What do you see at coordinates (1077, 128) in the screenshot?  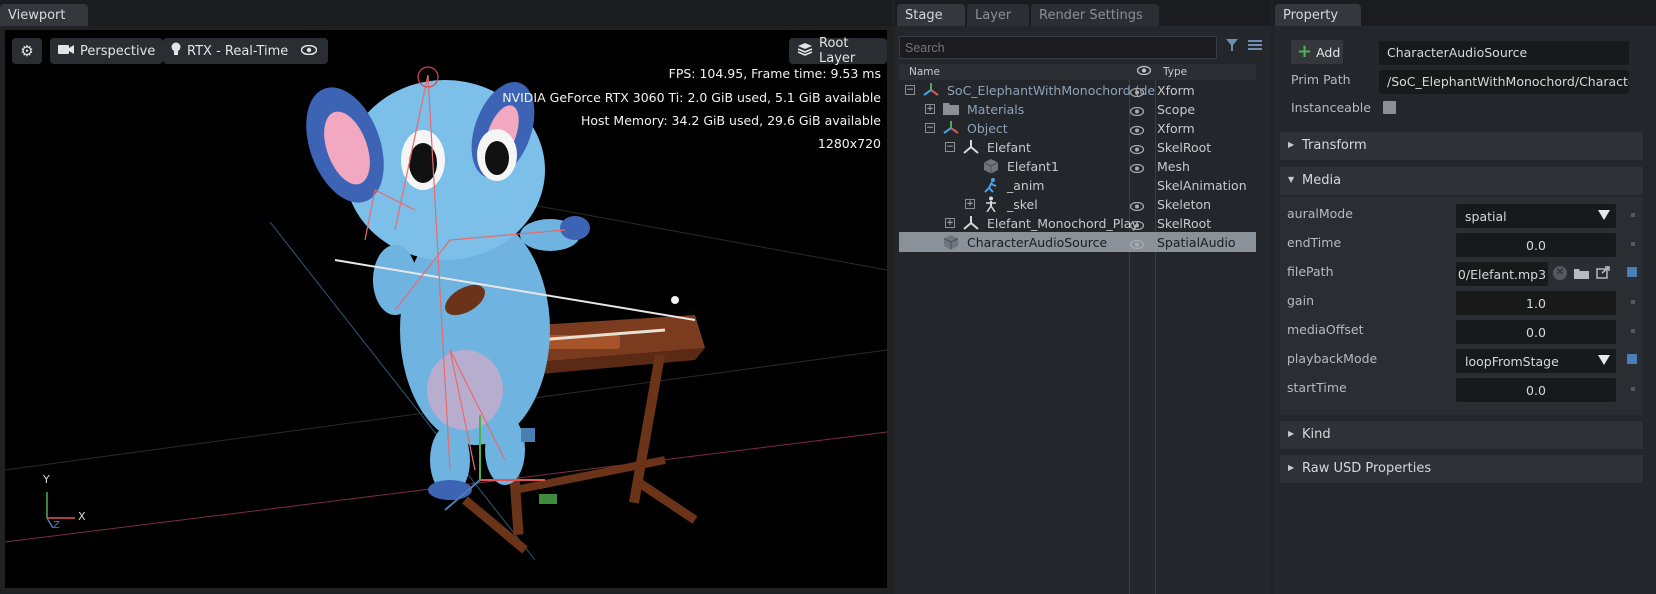 I see `tree-row: − Object Xform` at bounding box center [1077, 128].